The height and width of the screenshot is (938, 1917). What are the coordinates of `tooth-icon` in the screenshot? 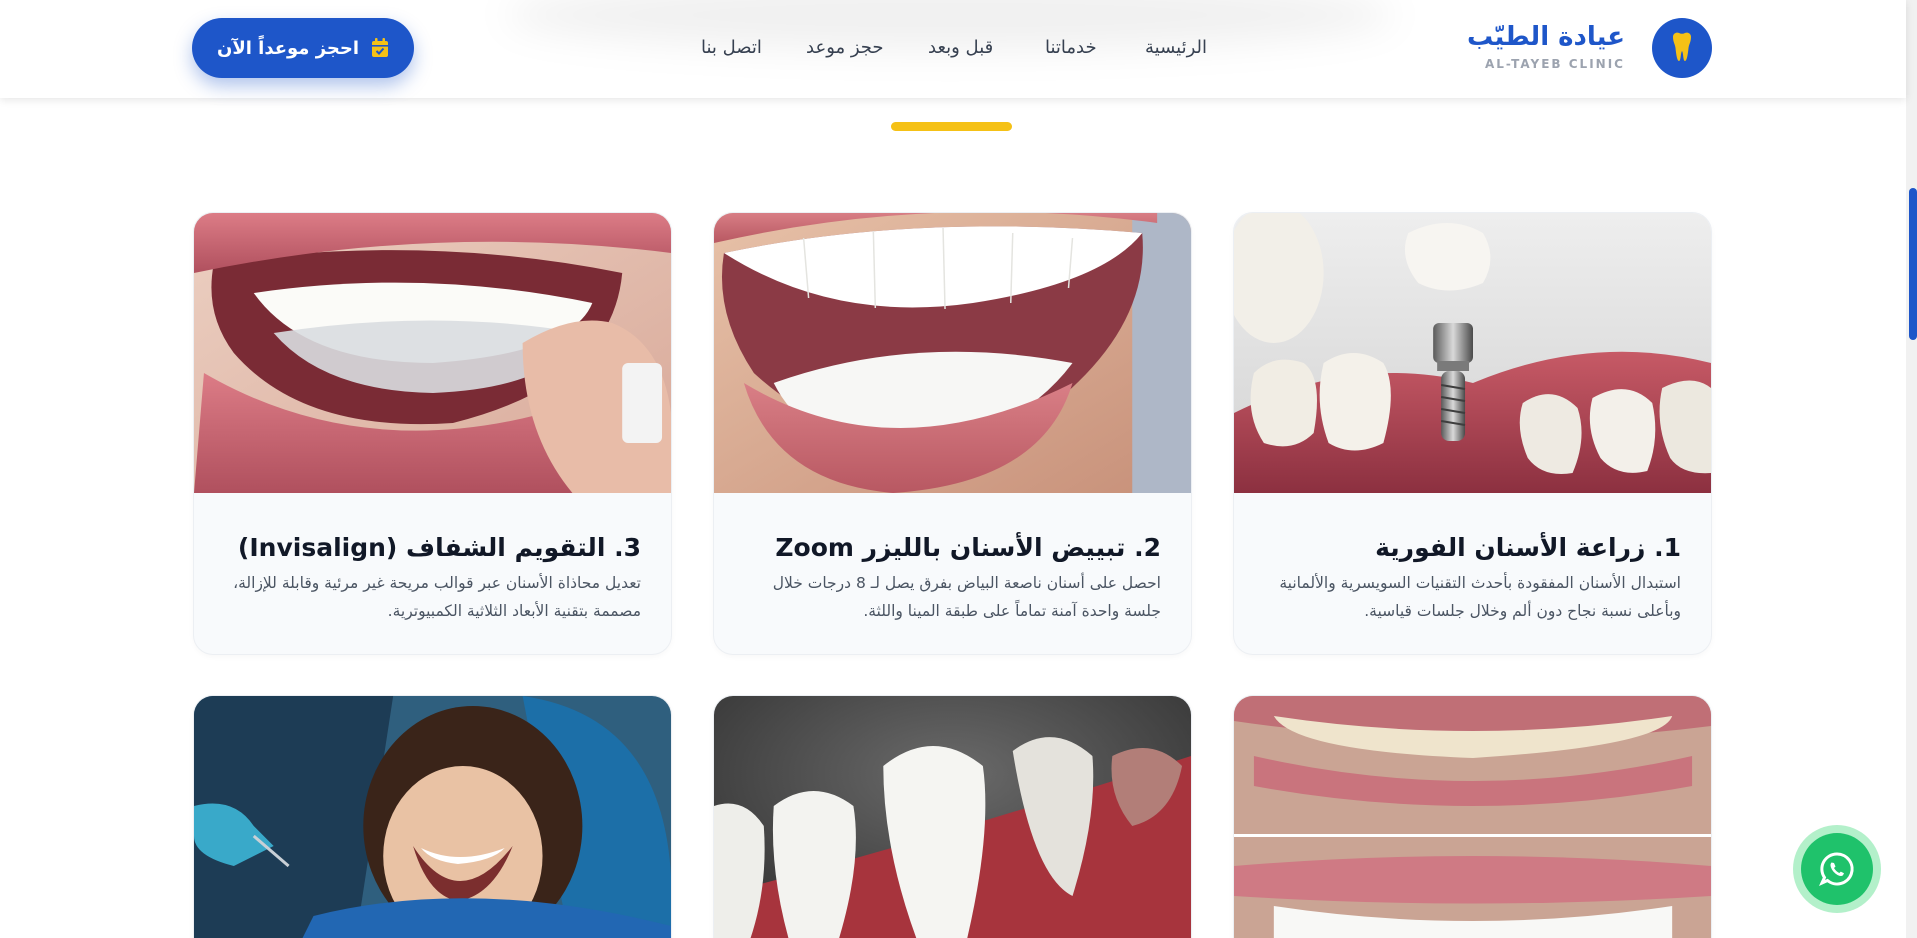 It's located at (1682, 46).